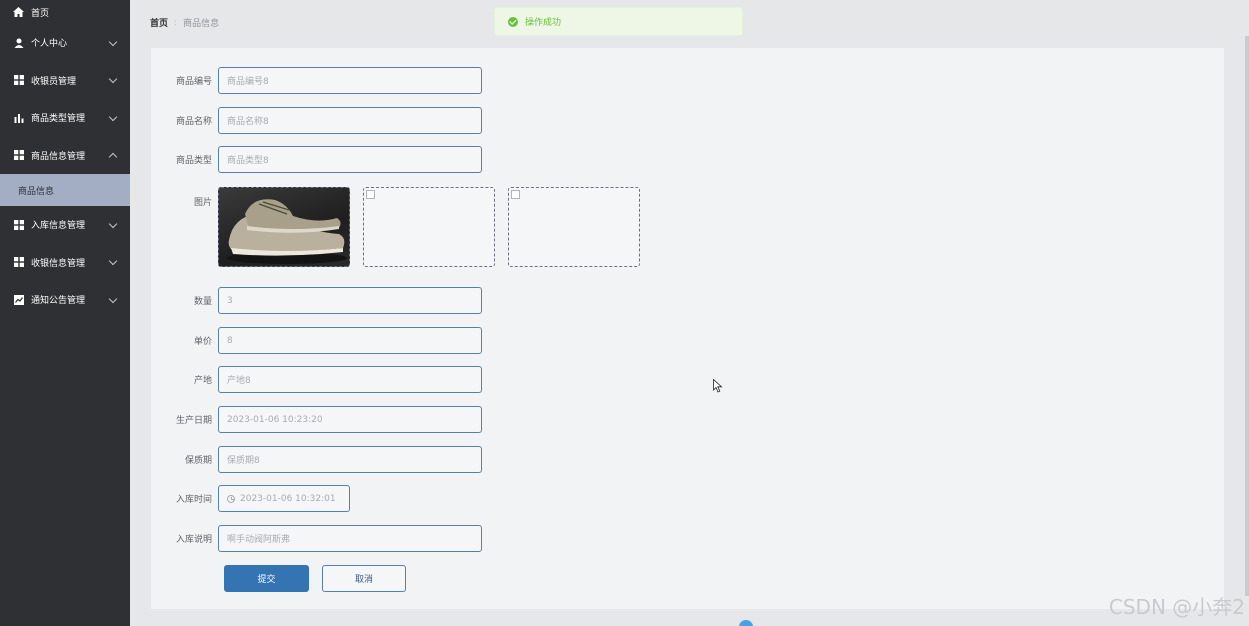  I want to click on form-row-prod-date: 生产日期 2023-01-06 10:23:20, so click(316, 419).